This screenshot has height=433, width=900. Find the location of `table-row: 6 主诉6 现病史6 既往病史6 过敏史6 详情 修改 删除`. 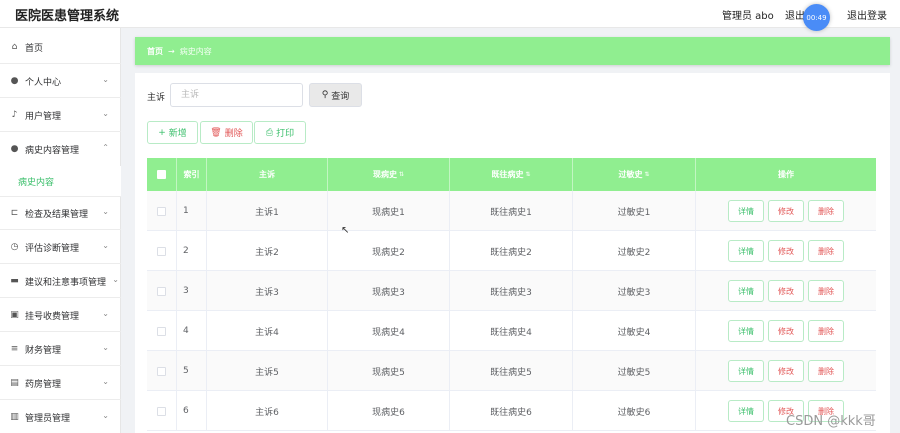

table-row: 6 主诉6 现病史6 既往病史6 过敏史6 详情 修改 删除 is located at coordinates (511, 411).